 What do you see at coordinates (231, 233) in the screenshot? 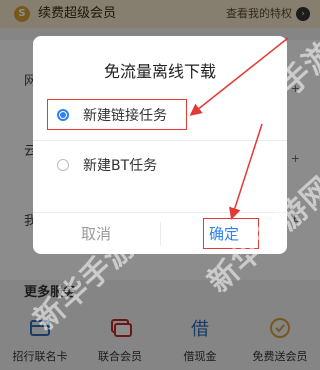
I see `highlight-confirm-box` at bounding box center [231, 233].